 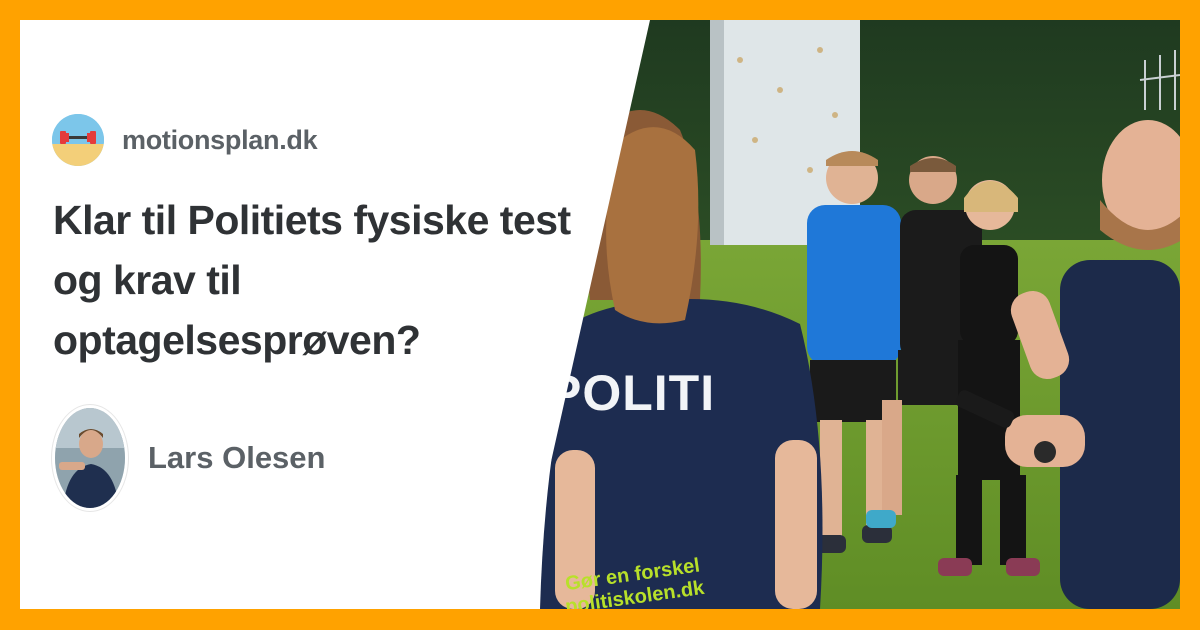 What do you see at coordinates (220, 140) in the screenshot?
I see `site-name: motionsplan.dk` at bounding box center [220, 140].